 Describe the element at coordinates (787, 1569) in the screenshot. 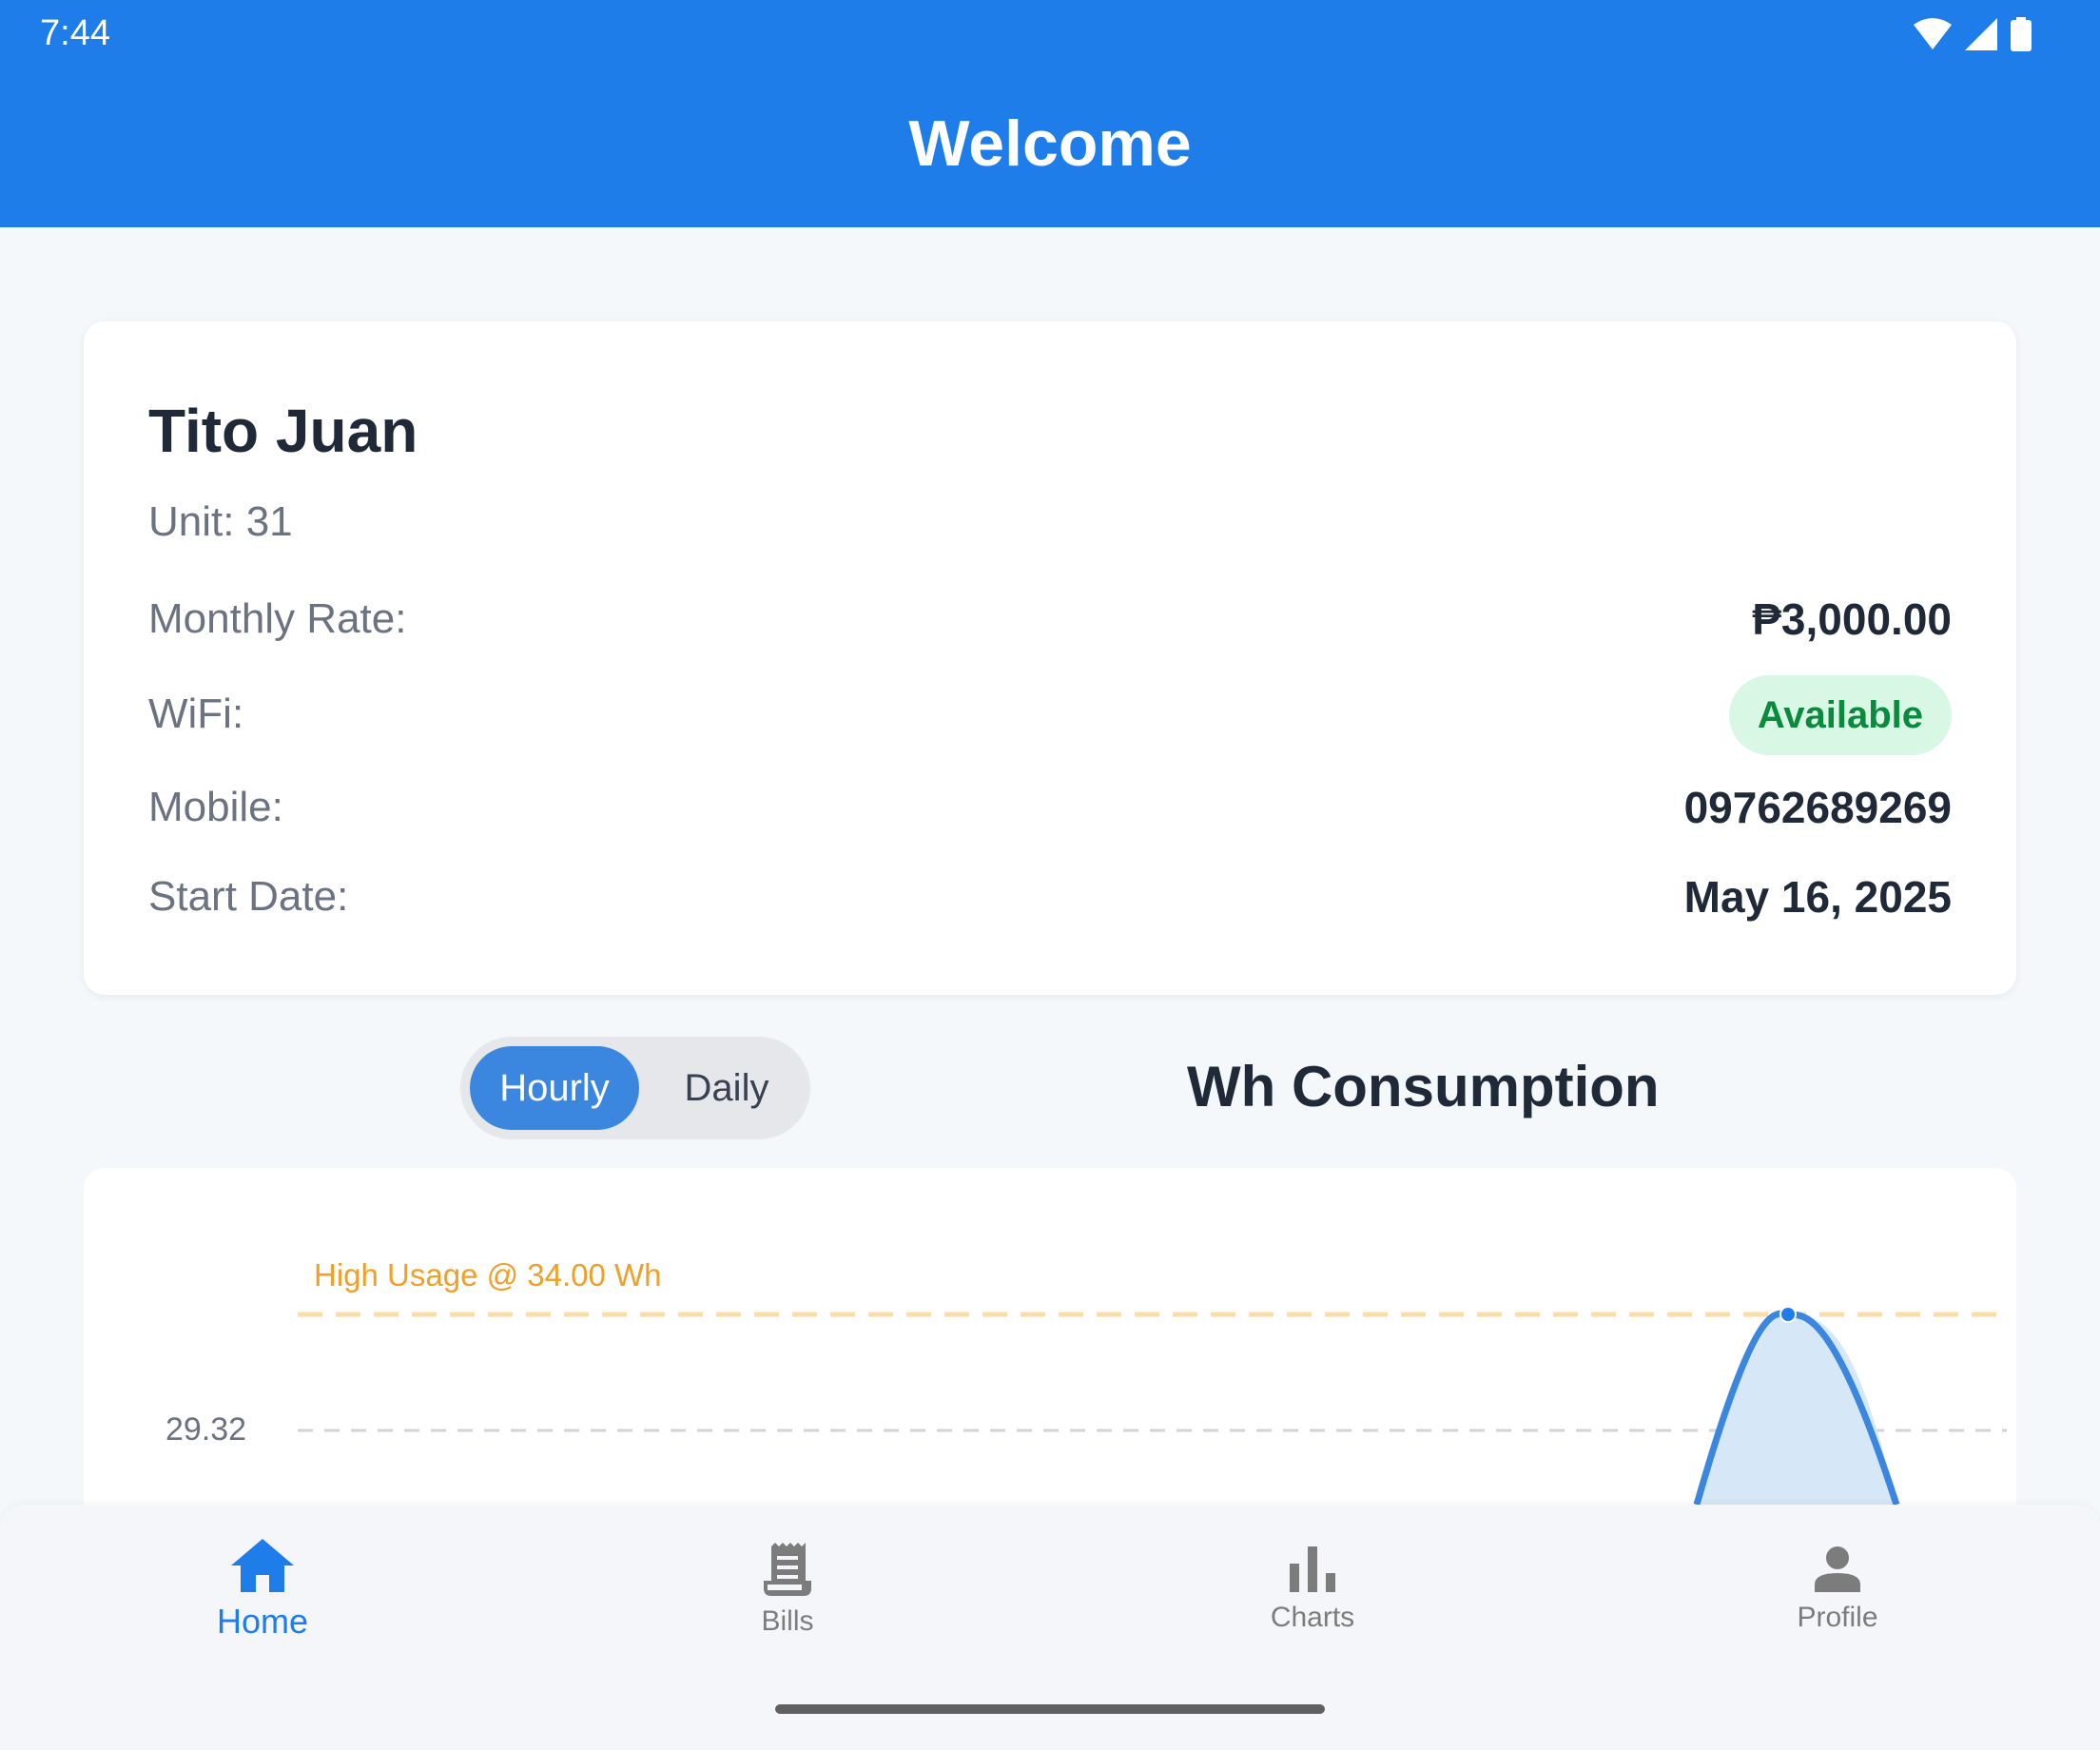

I see `receipt-icon` at that location.